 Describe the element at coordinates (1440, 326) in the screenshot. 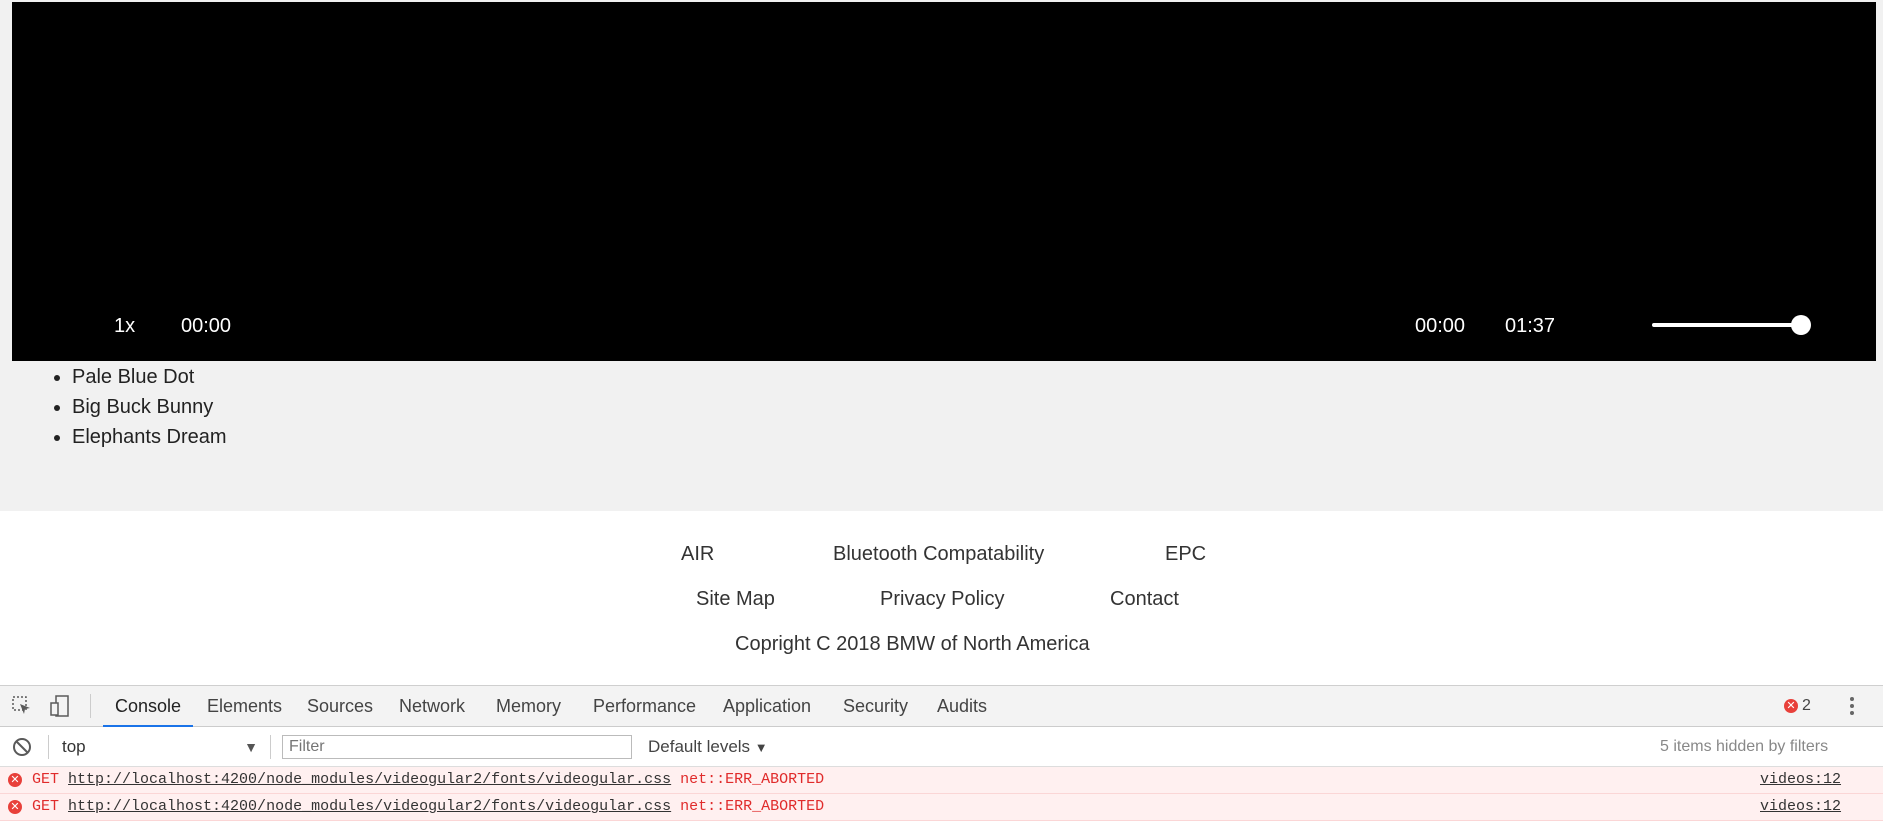

I see `elapsed-time: 00:00` at that location.